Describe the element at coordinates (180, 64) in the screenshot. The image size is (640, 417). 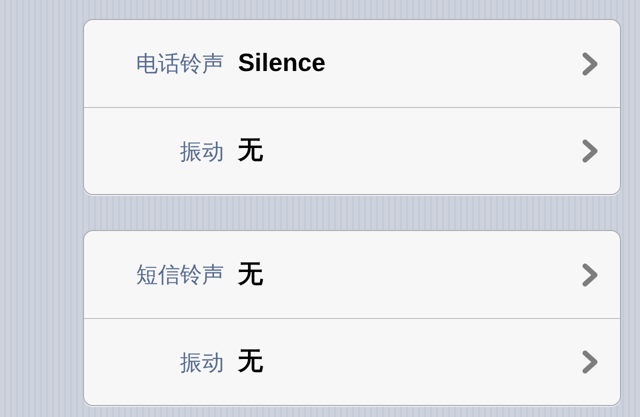
I see `row-label: 电话铃声` at that location.